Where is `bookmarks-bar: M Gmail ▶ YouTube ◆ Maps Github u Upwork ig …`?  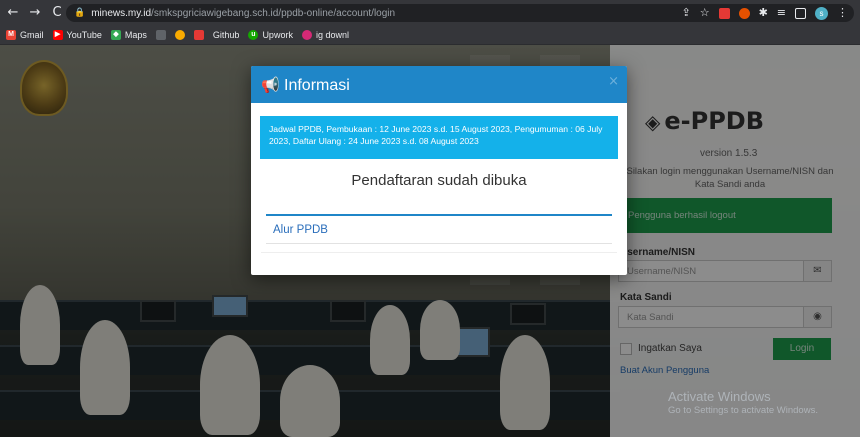 bookmarks-bar: M Gmail ▶ YouTube ◆ Maps Github u Upwork ig … is located at coordinates (430, 35).